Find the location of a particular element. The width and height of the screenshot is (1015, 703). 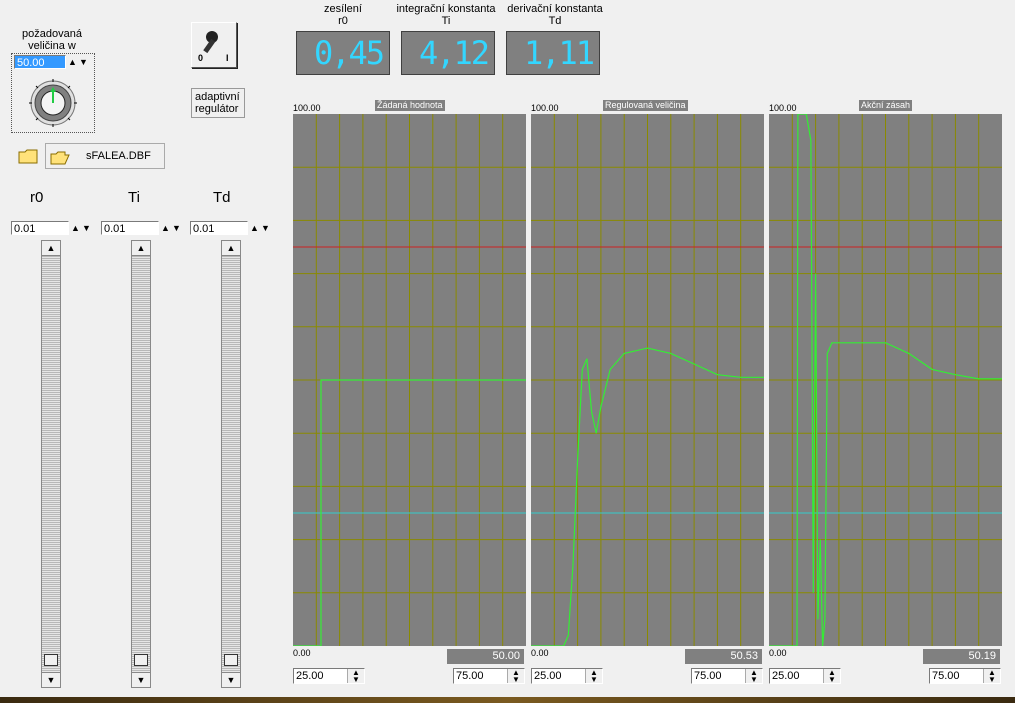

r0-slider: ▲ ▼ is located at coordinates (51, 464).